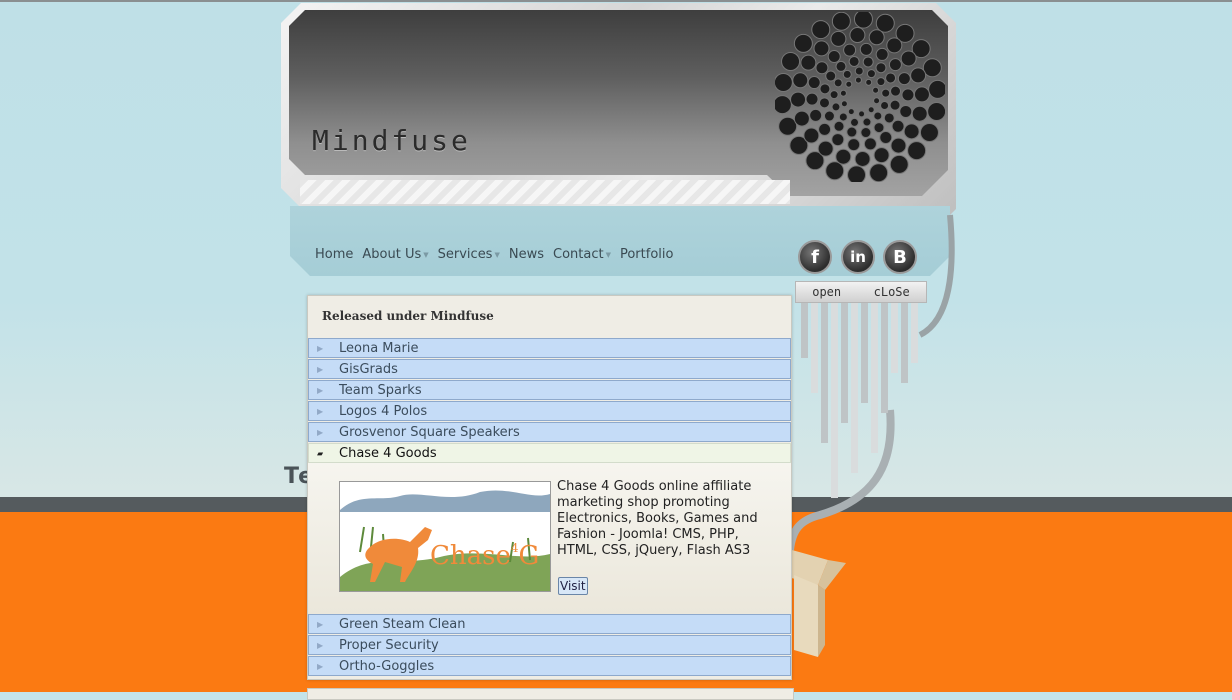 The height and width of the screenshot is (700, 1232). I want to click on accordion-item: ▶ Ortho-Goggles, so click(549, 666).